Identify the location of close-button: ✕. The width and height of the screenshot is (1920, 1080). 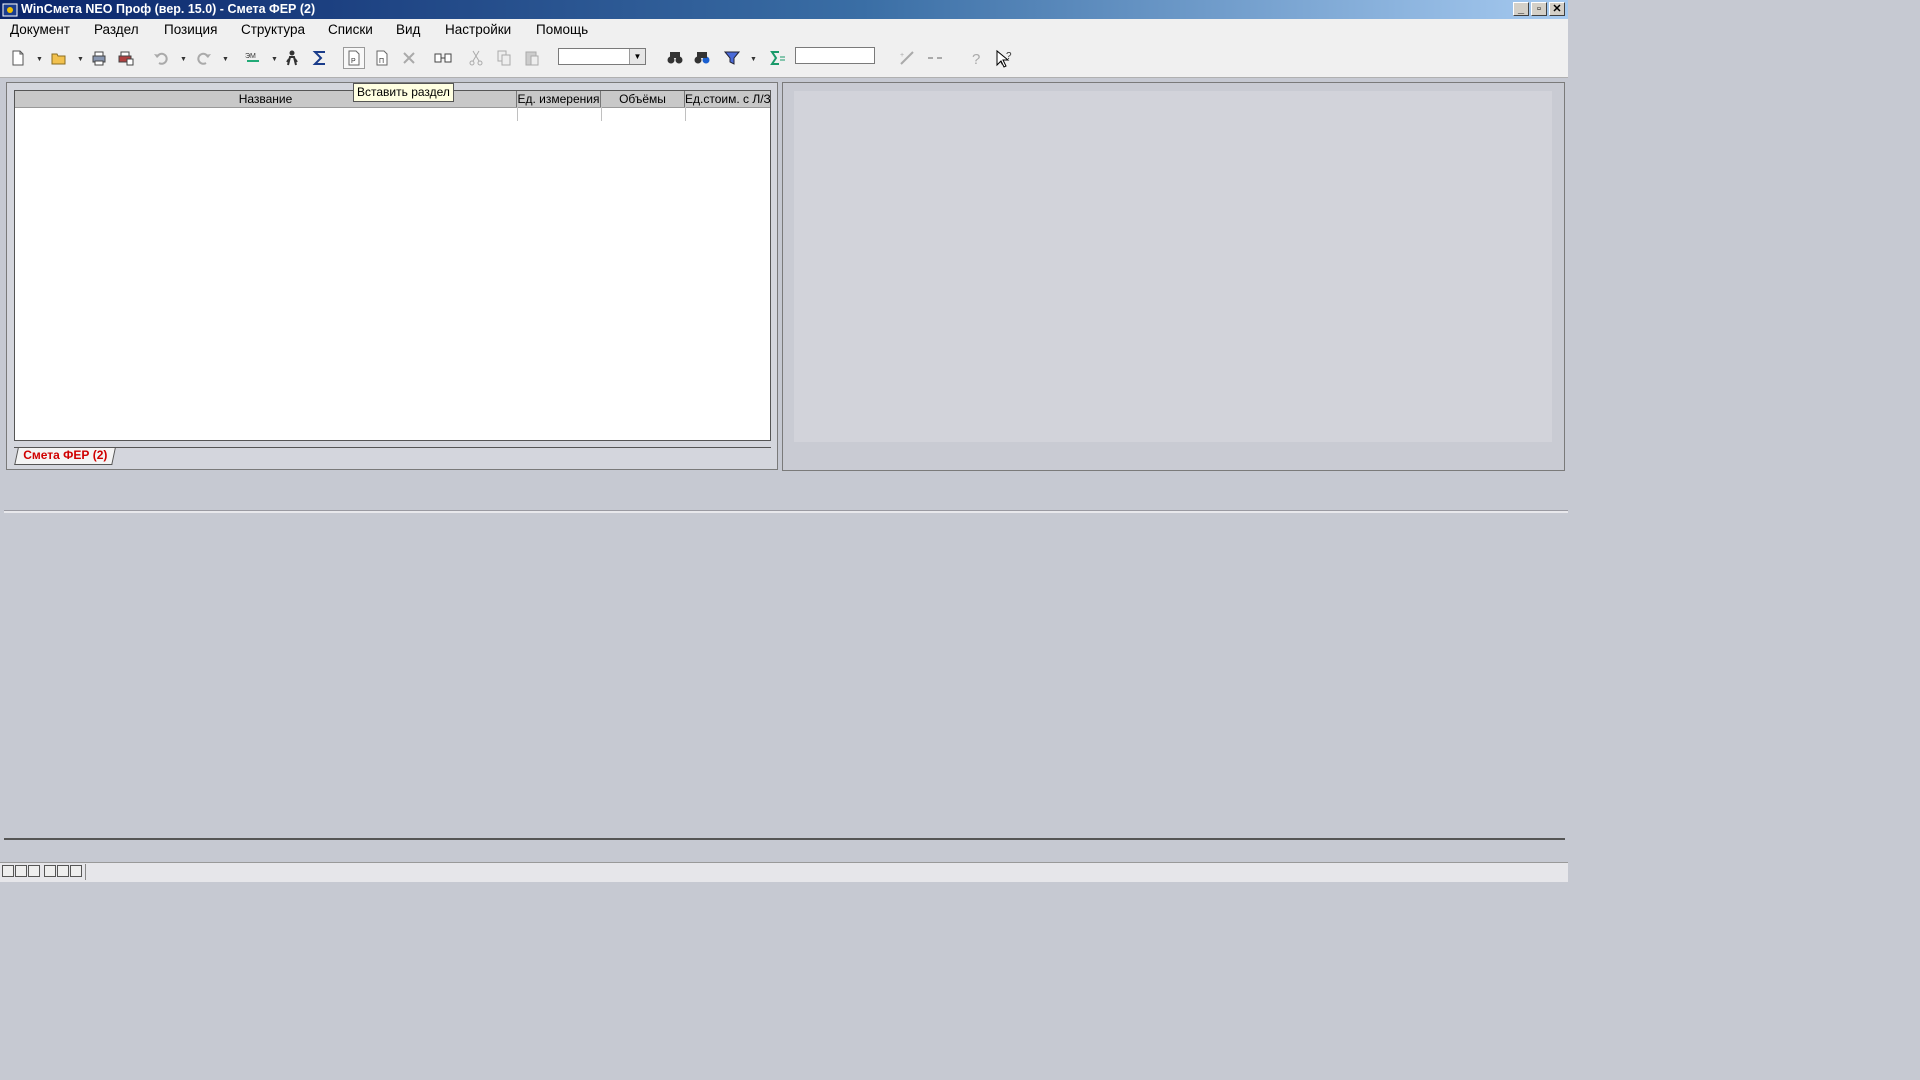
(1557, 9).